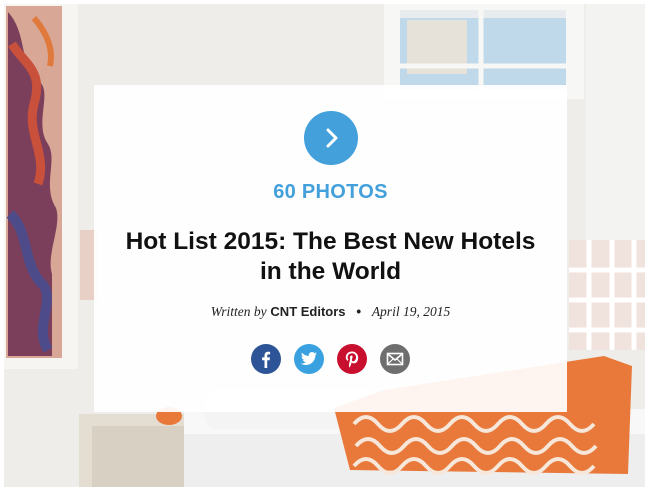  Describe the element at coordinates (307, 311) in the screenshot. I see `author-link: CNT Editors` at that location.